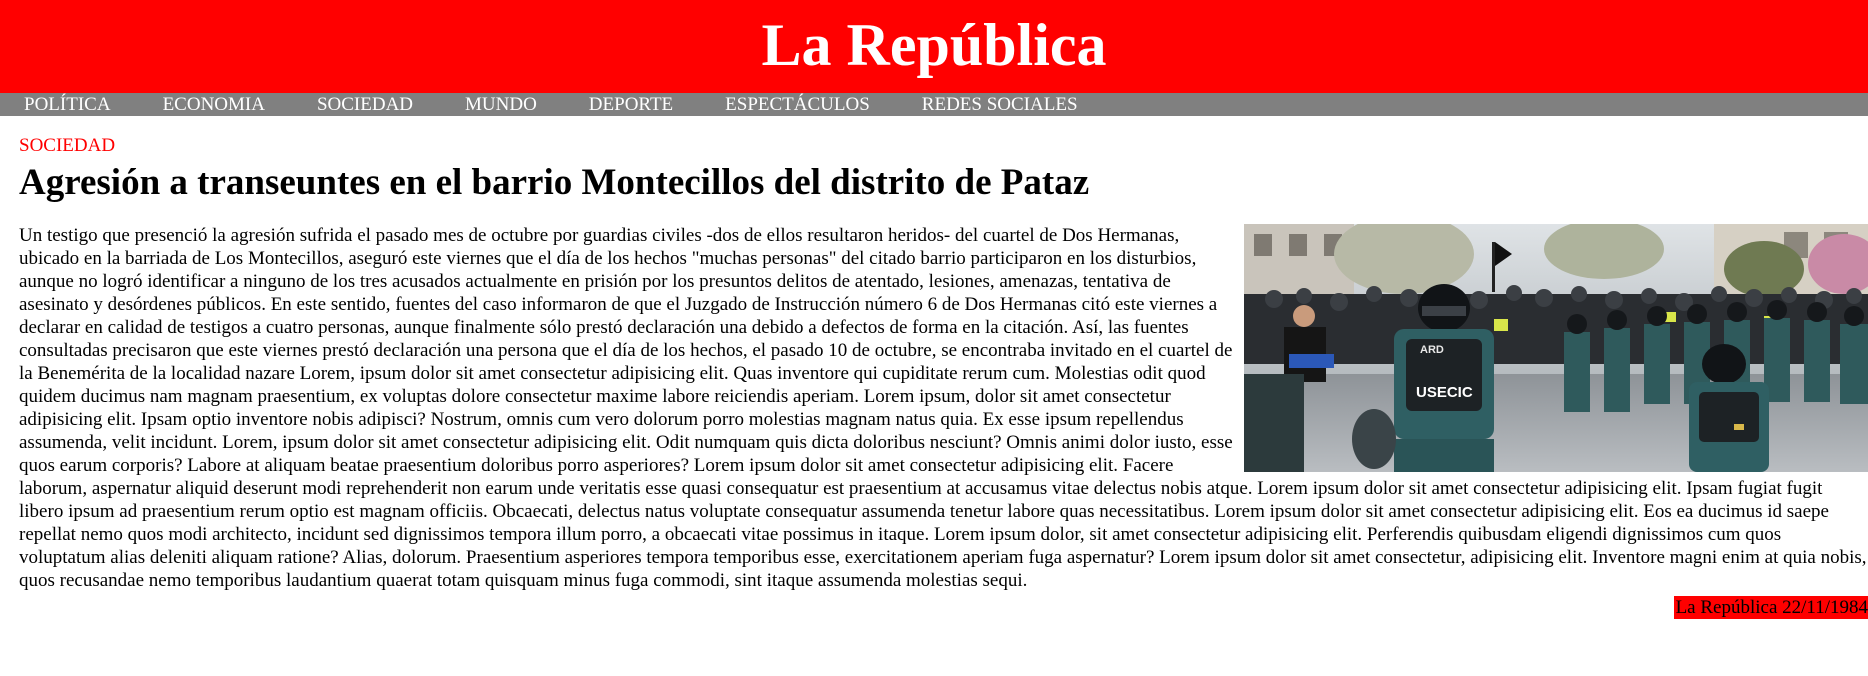  What do you see at coordinates (943, 607) in the screenshot?
I see `footer-row: La República 22/11/1984` at bounding box center [943, 607].